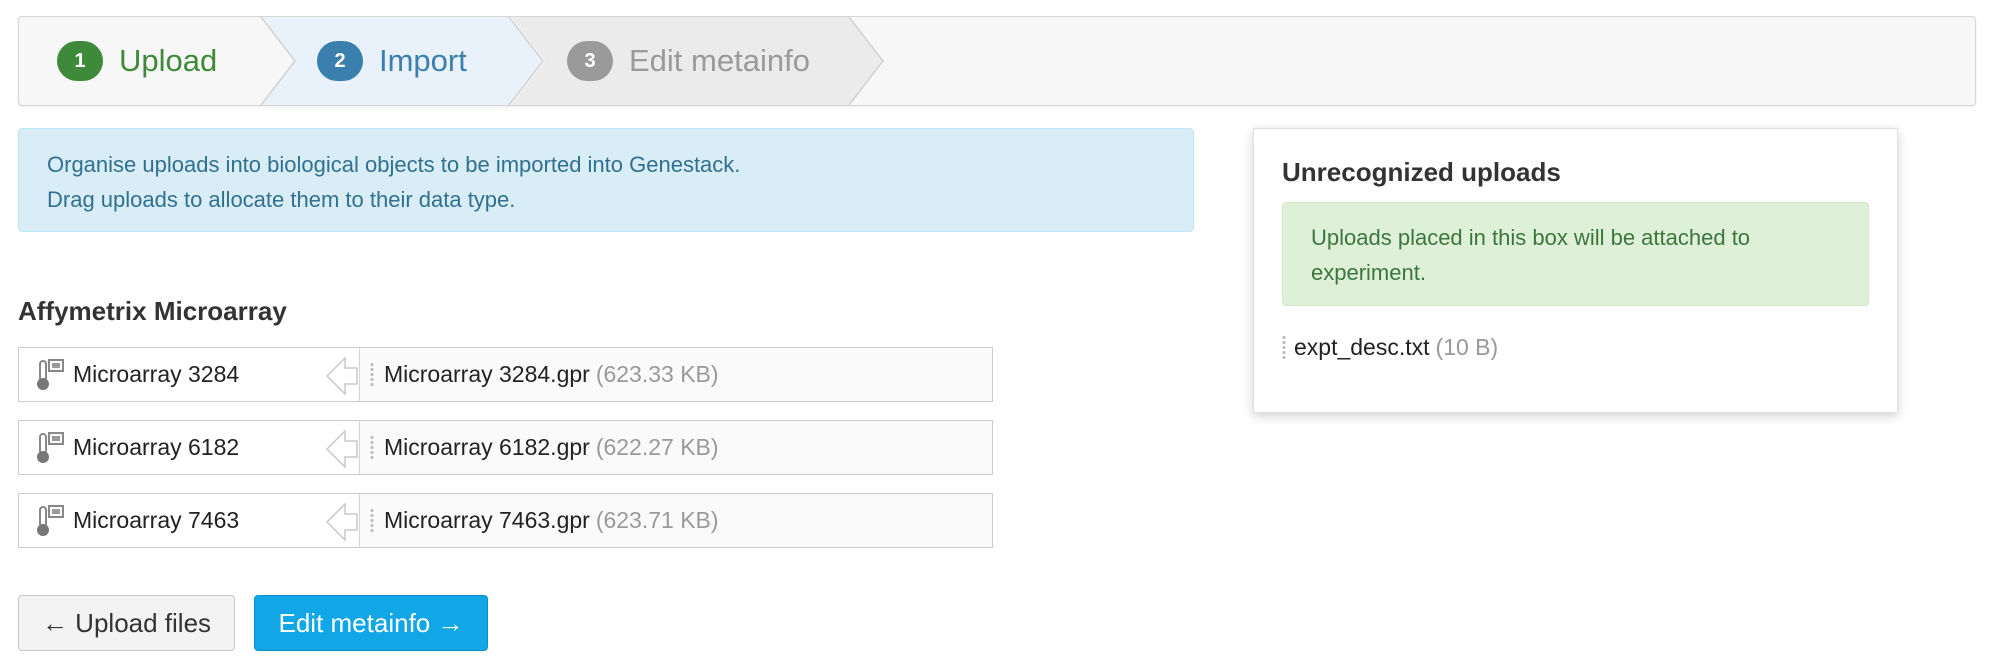  Describe the element at coordinates (657, 374) in the screenshot. I see `upload-file-size: (623.33 KB)` at that location.